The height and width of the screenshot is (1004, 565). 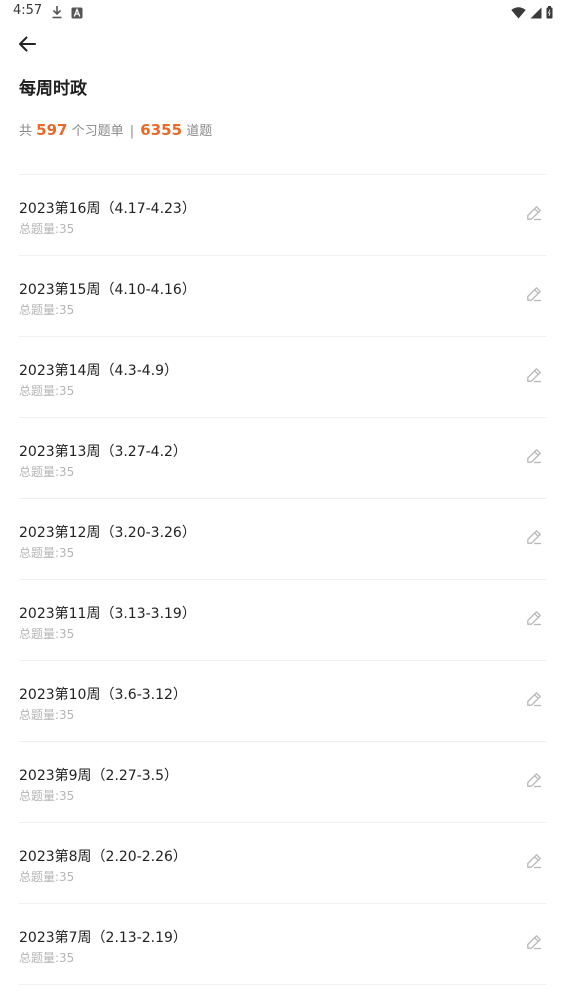 I want to click on arrow-left-icon, so click(x=27, y=46).